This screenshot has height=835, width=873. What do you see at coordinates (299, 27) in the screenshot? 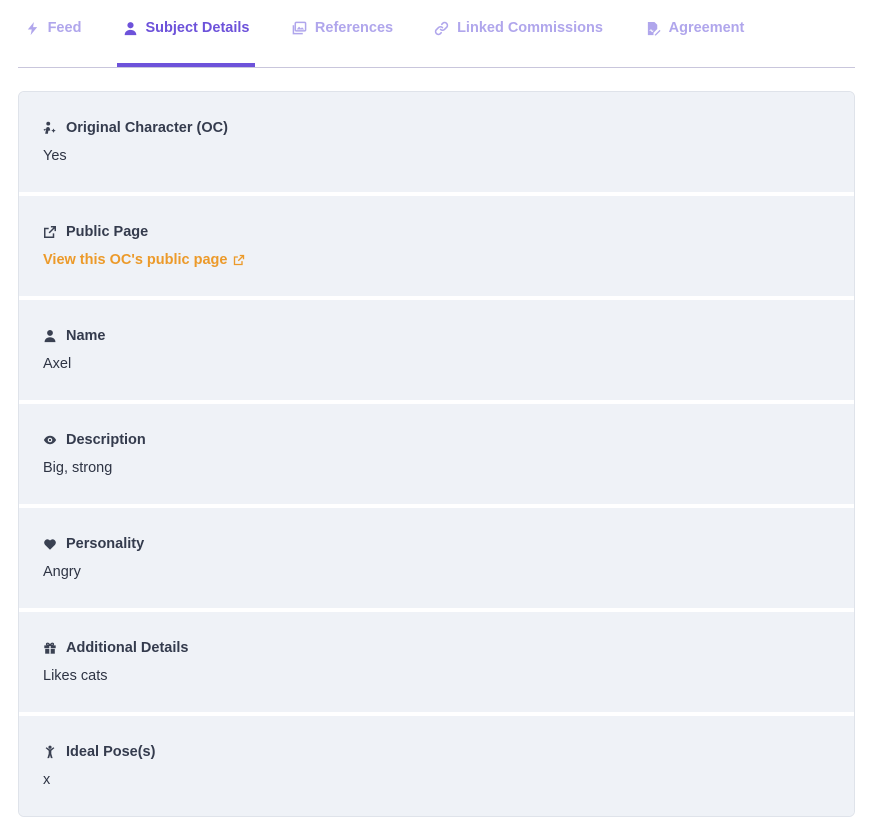
I see `images-icon` at bounding box center [299, 27].